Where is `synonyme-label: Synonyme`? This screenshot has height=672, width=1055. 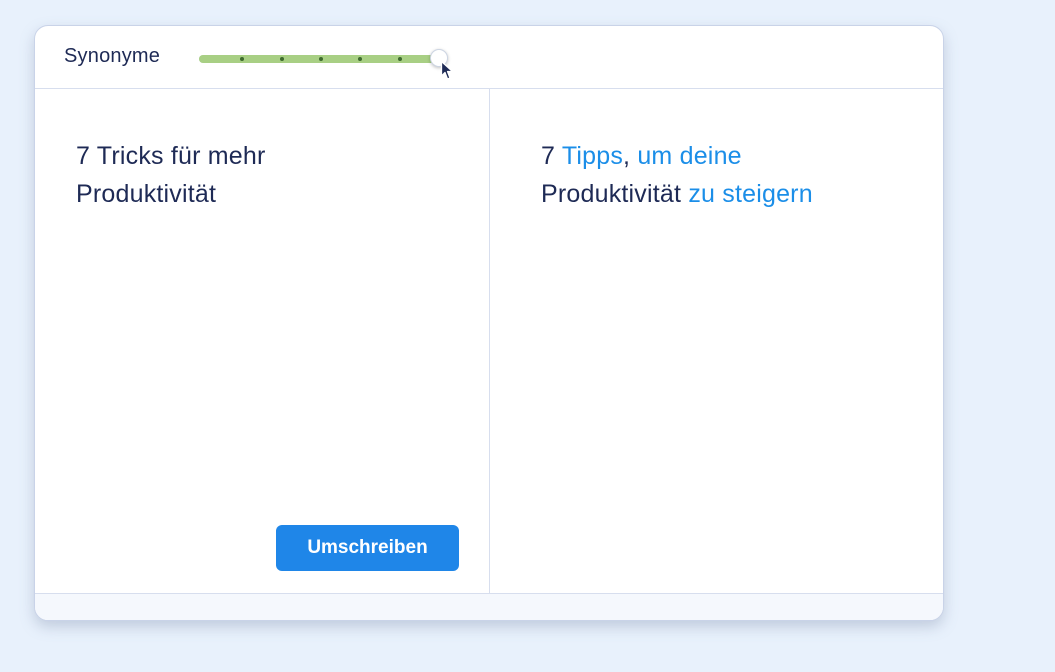 synonyme-label: Synonyme is located at coordinates (112, 56).